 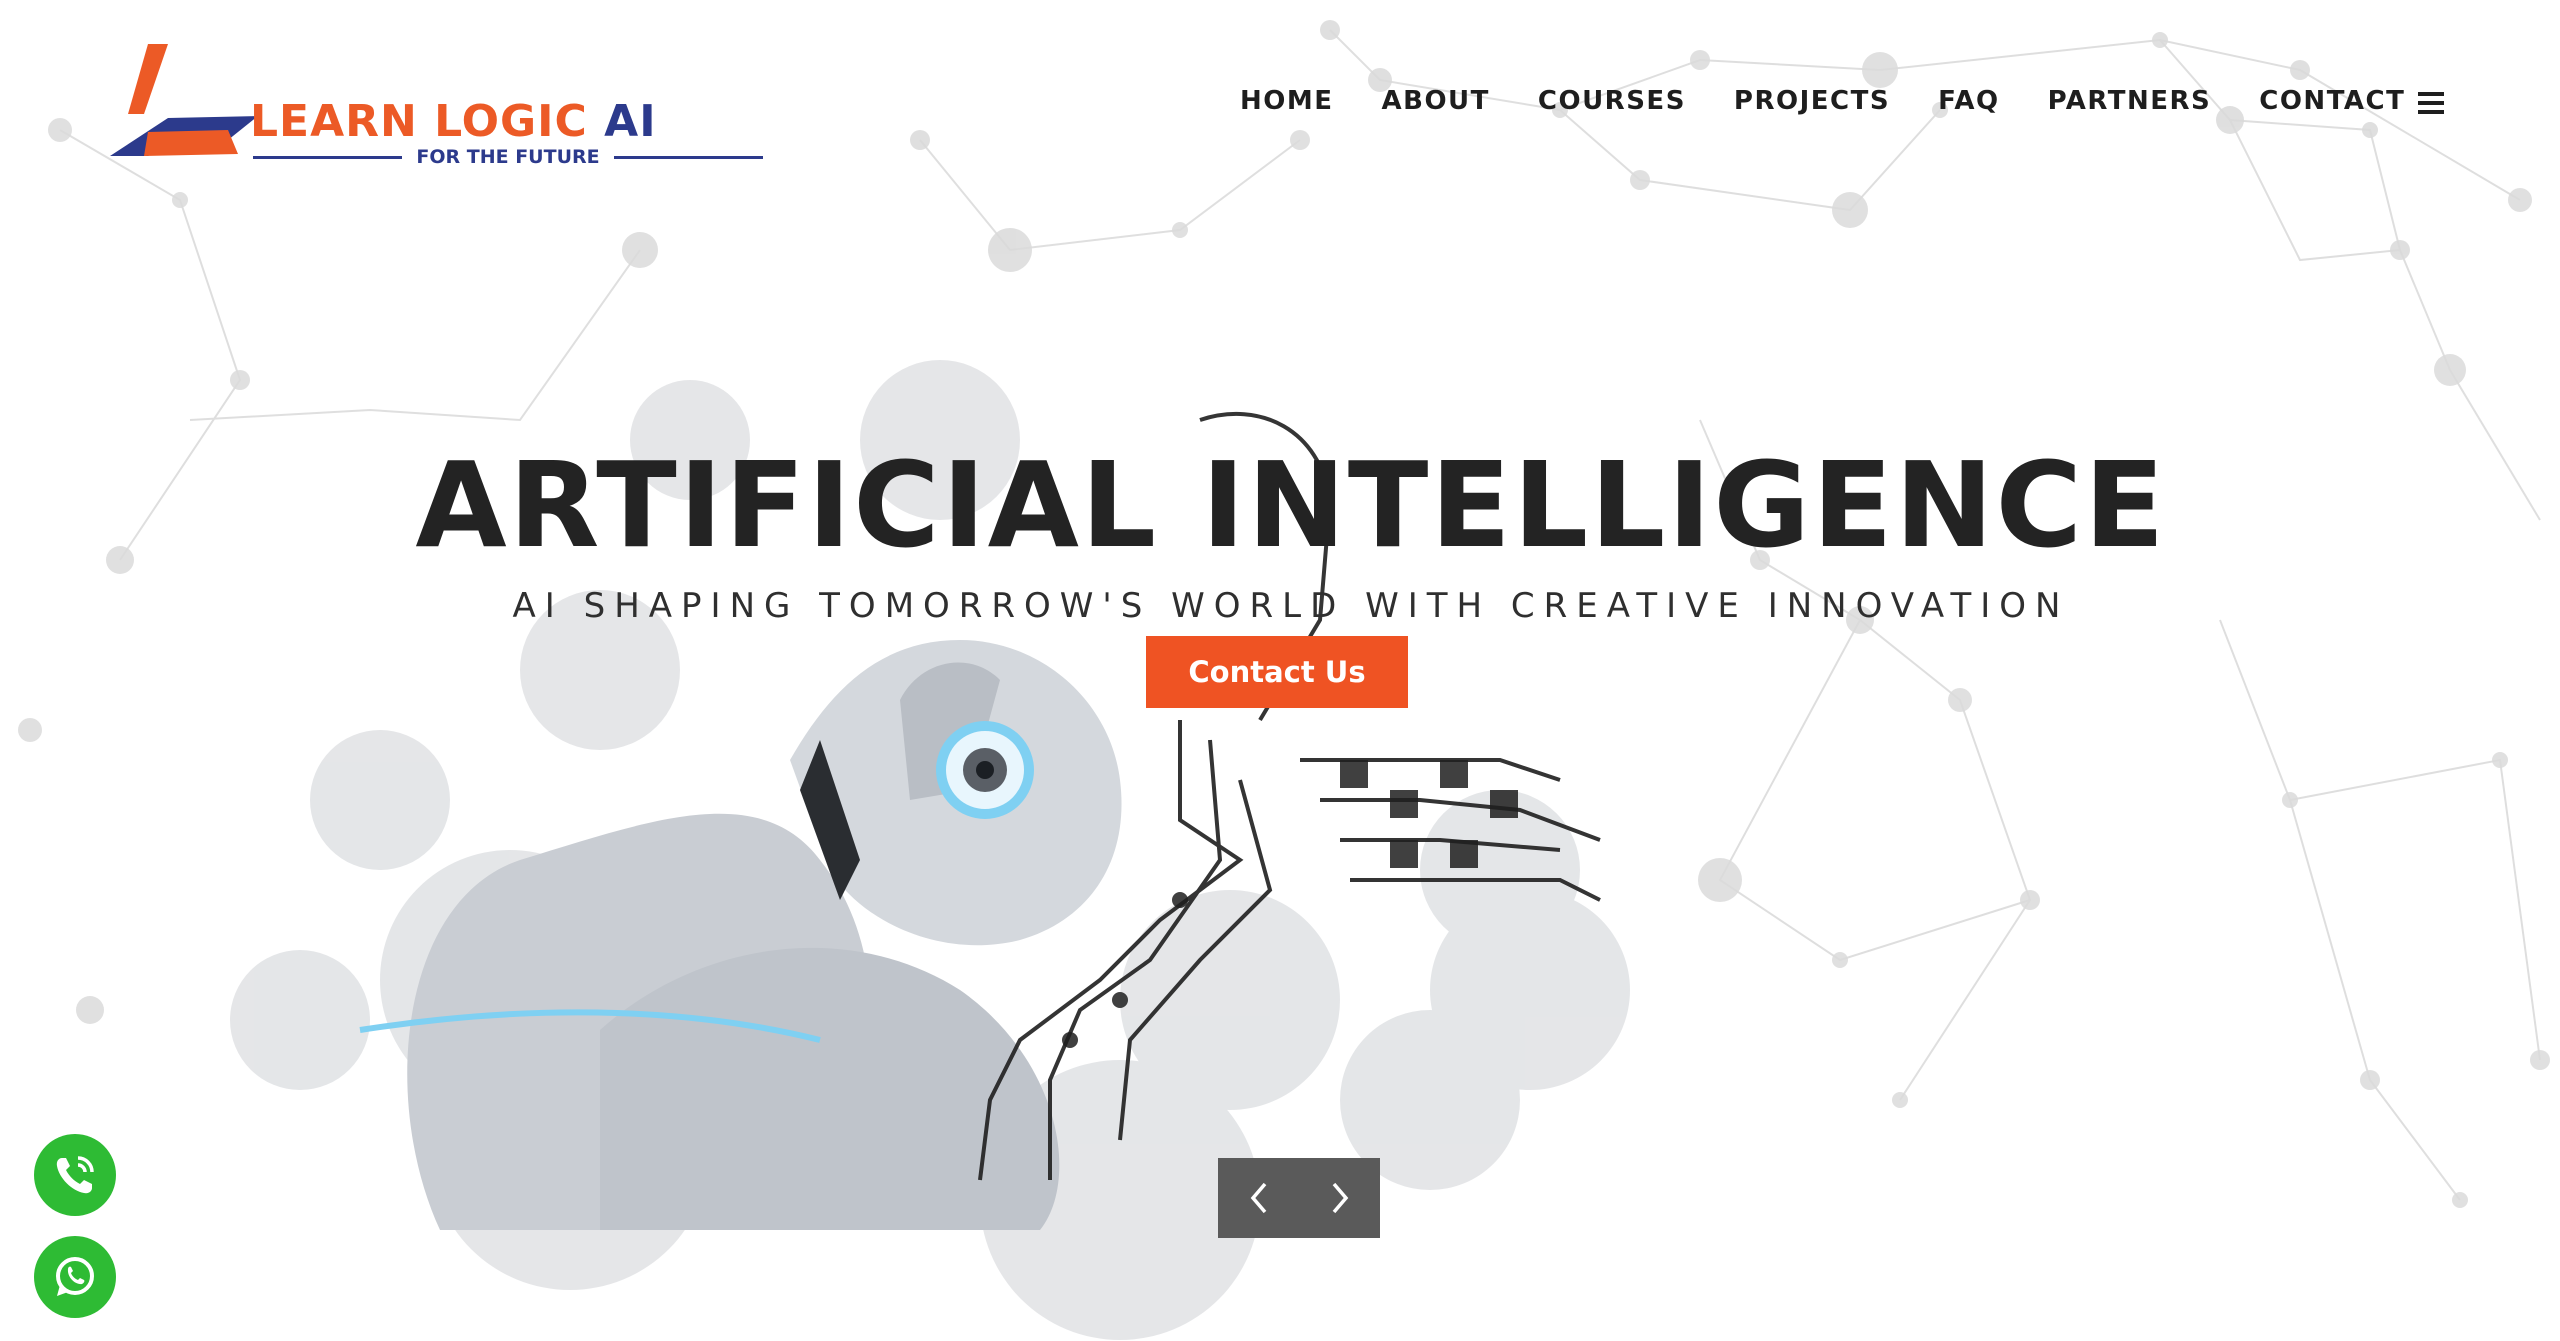 I want to click on logo-mark-icon, so click(x=184, y=100).